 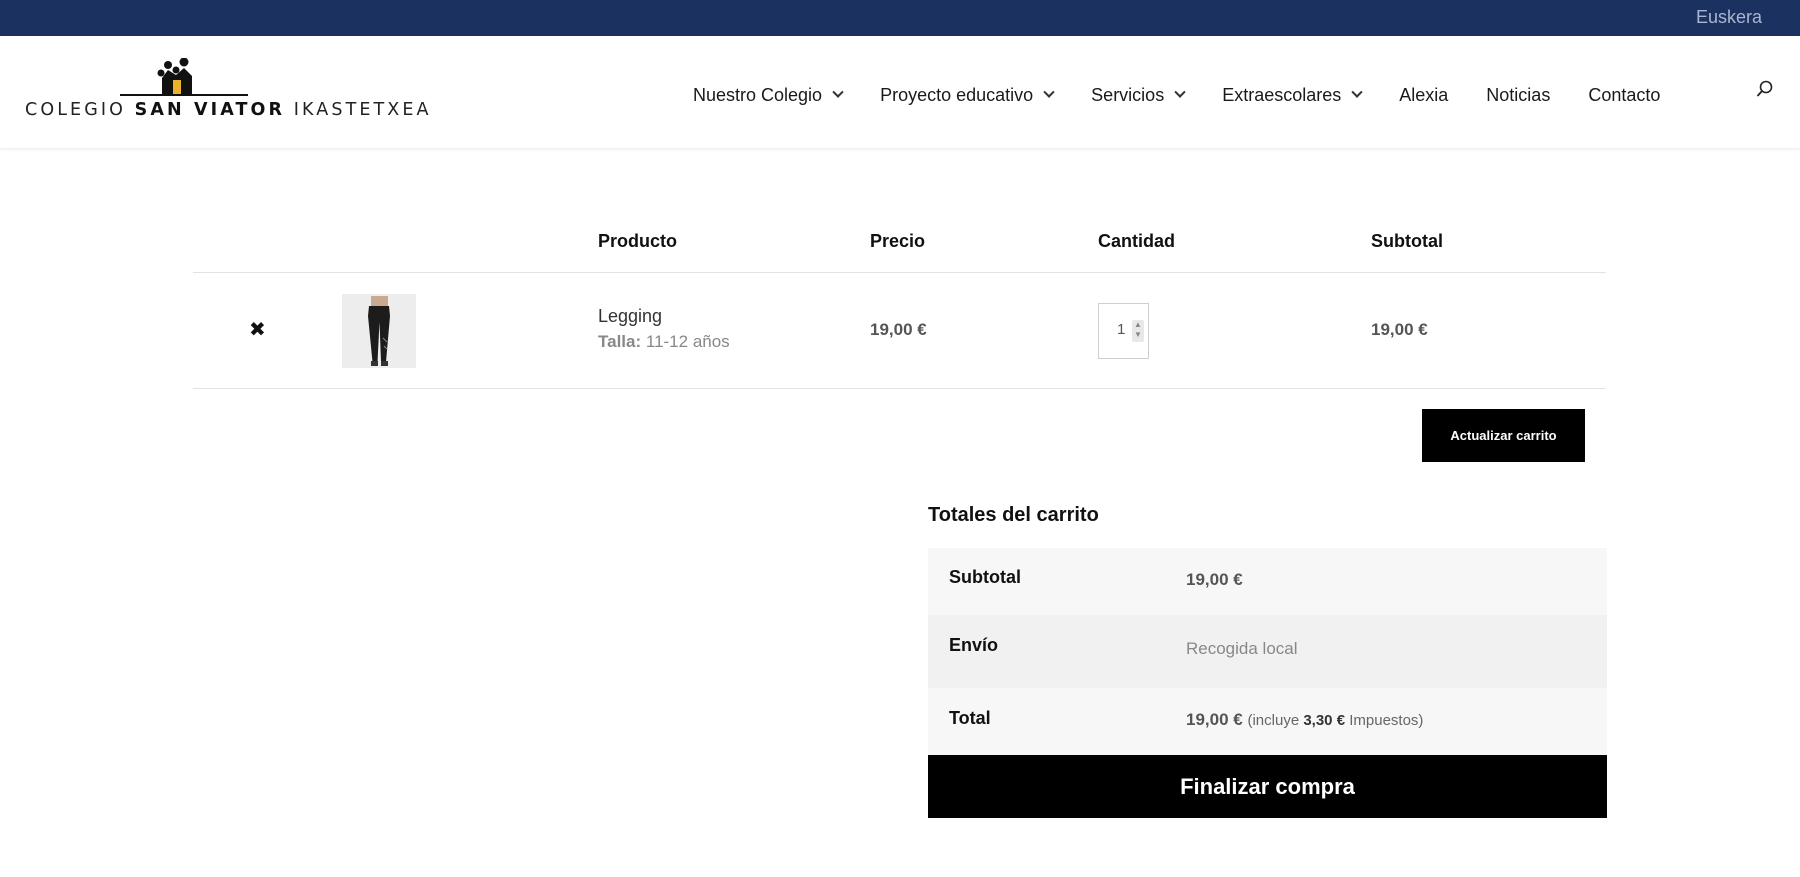 What do you see at coordinates (1407, 241) in the screenshot?
I see `header-subtotal: Subtotal` at bounding box center [1407, 241].